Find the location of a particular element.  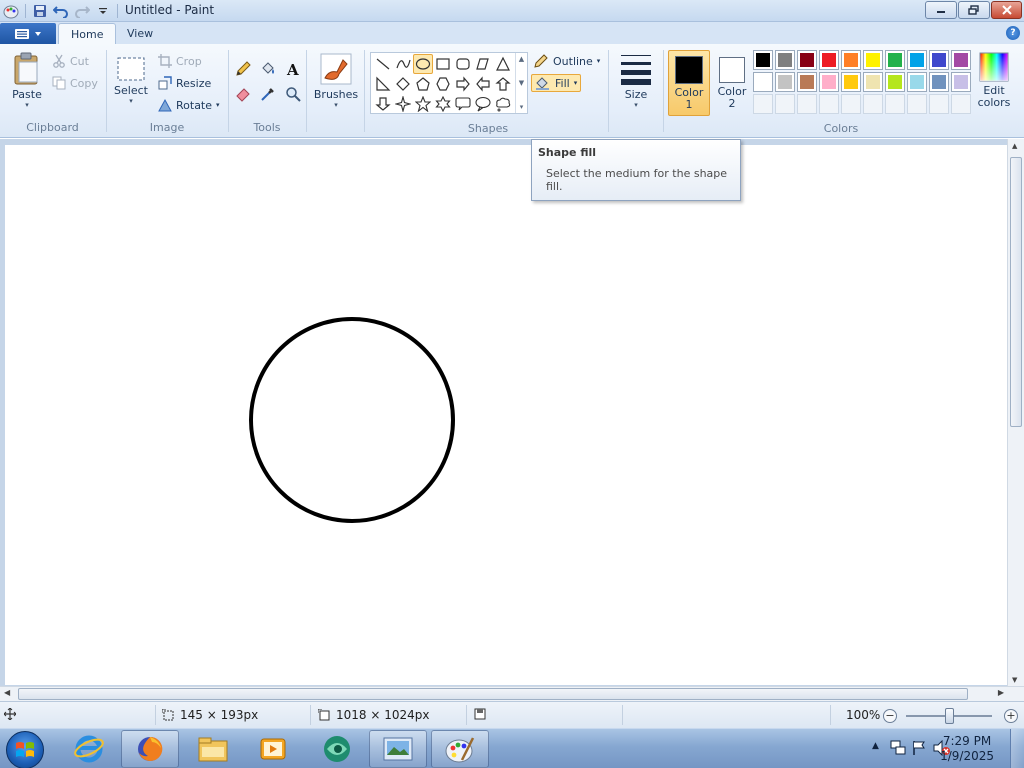

restore-button is located at coordinates (974, 10).